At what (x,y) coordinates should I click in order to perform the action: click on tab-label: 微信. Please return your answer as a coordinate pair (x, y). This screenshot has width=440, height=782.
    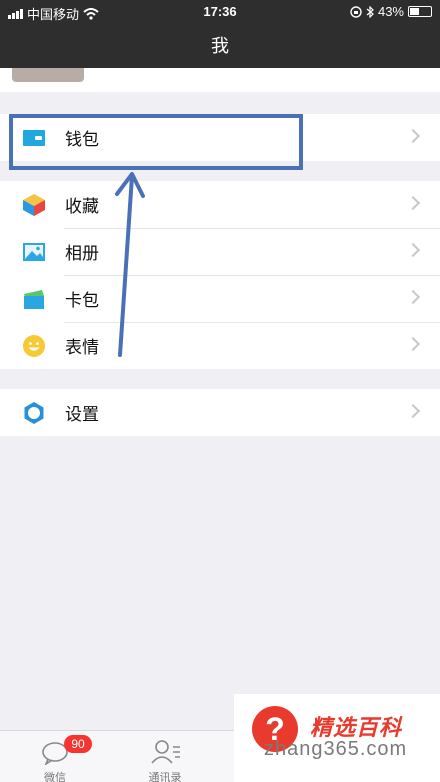
    Looking at the image, I should click on (55, 777).